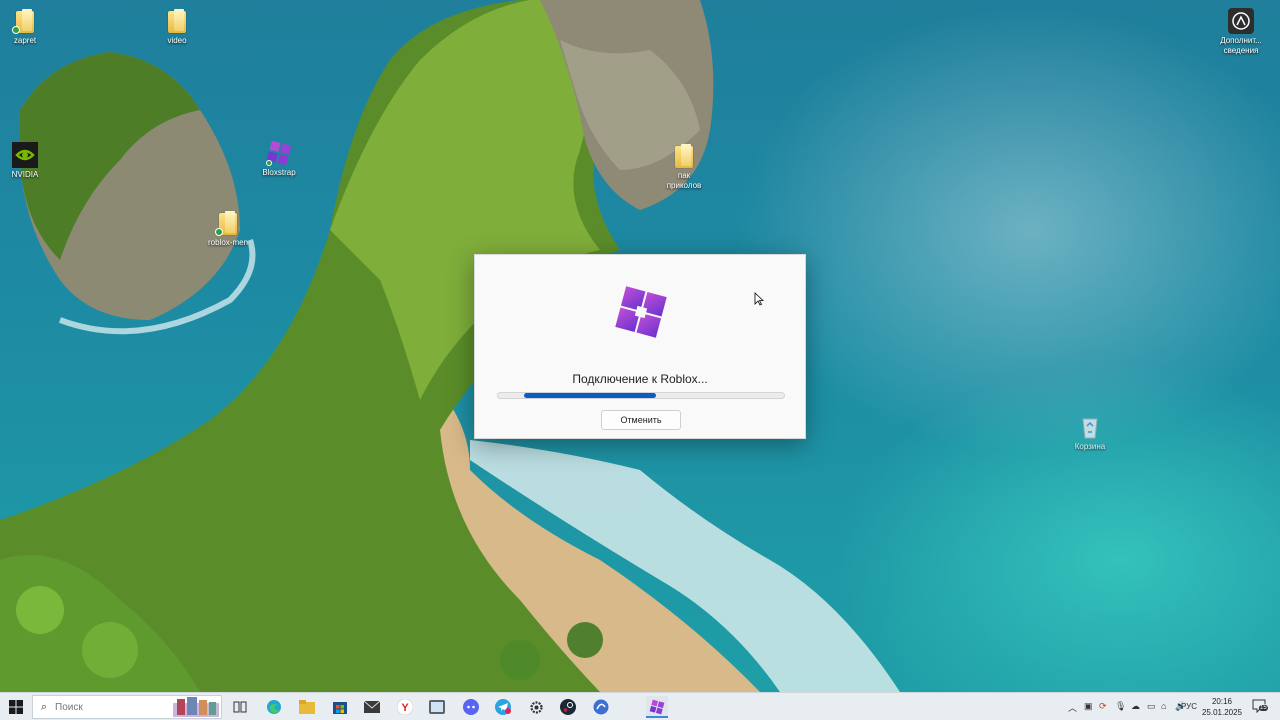  I want to click on gear-icon, so click(536, 707).